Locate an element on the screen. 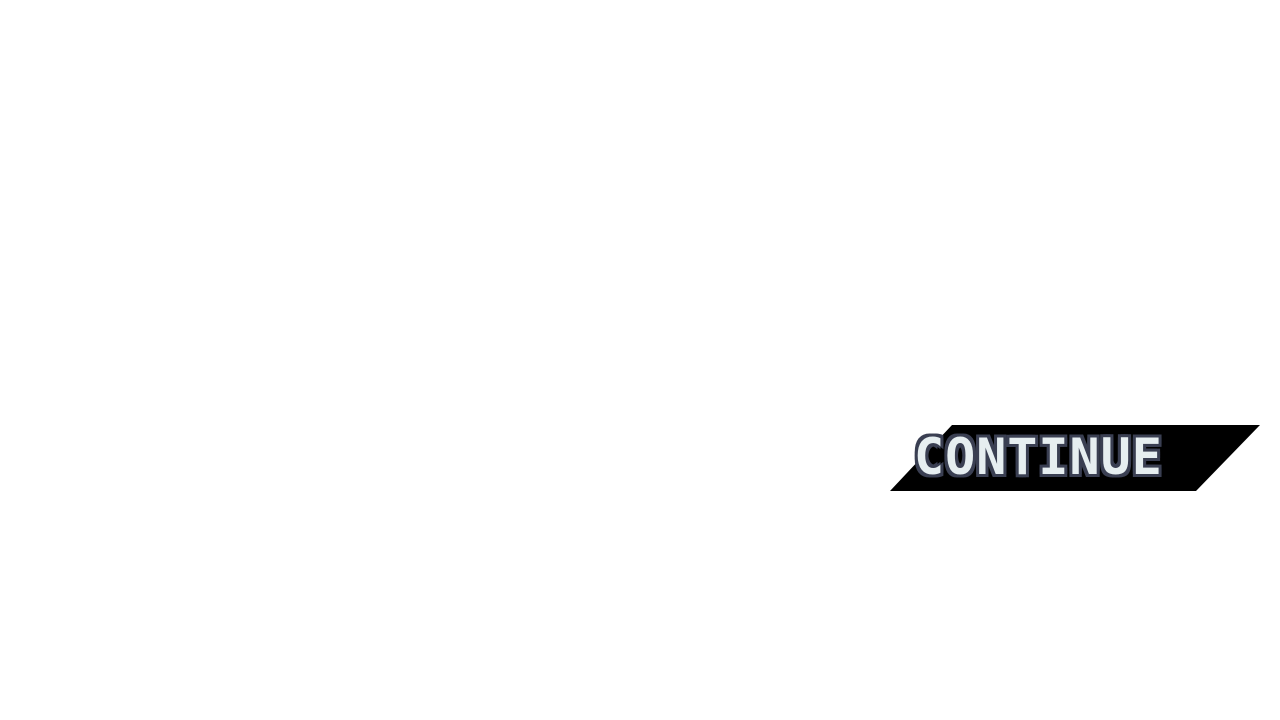  continue-label: CONTINUE is located at coordinates (1038, 457).